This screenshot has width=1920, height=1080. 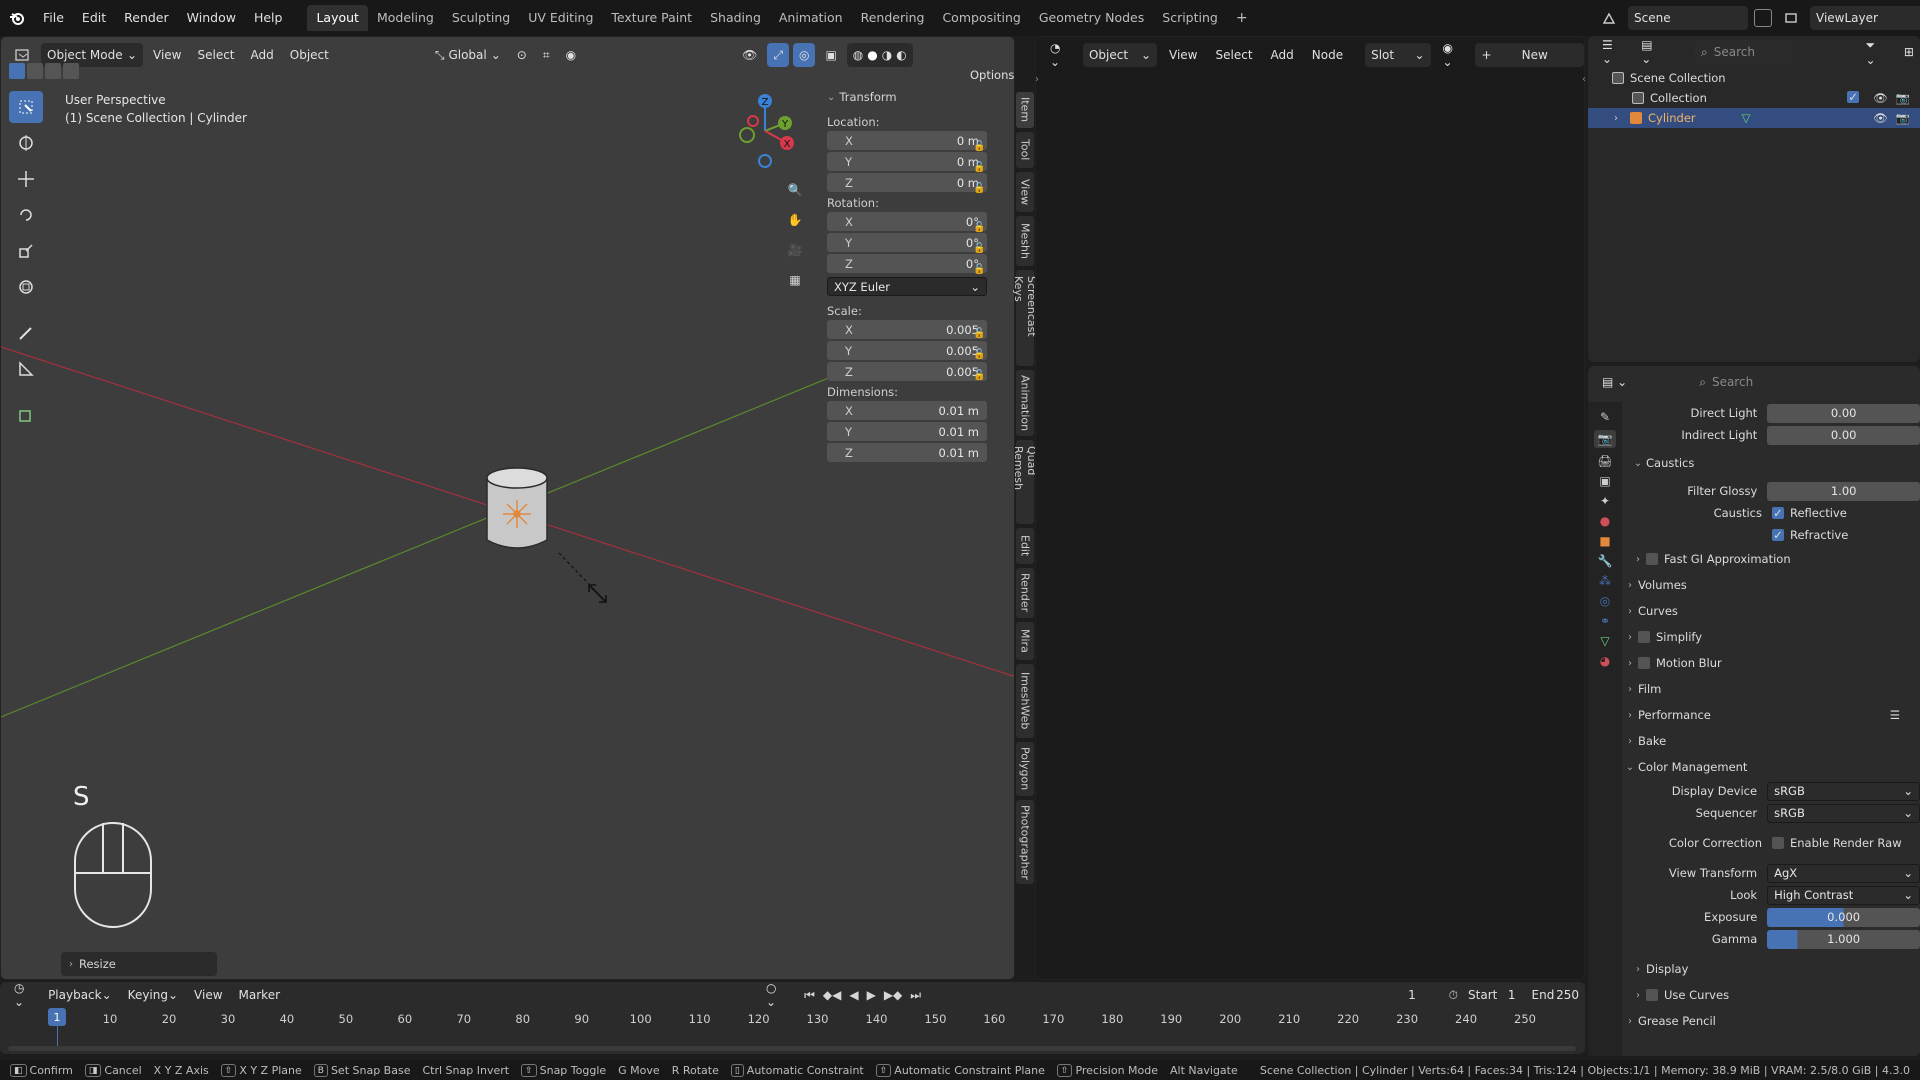 What do you see at coordinates (735, 18) in the screenshot?
I see `tab-shading: Shading` at bounding box center [735, 18].